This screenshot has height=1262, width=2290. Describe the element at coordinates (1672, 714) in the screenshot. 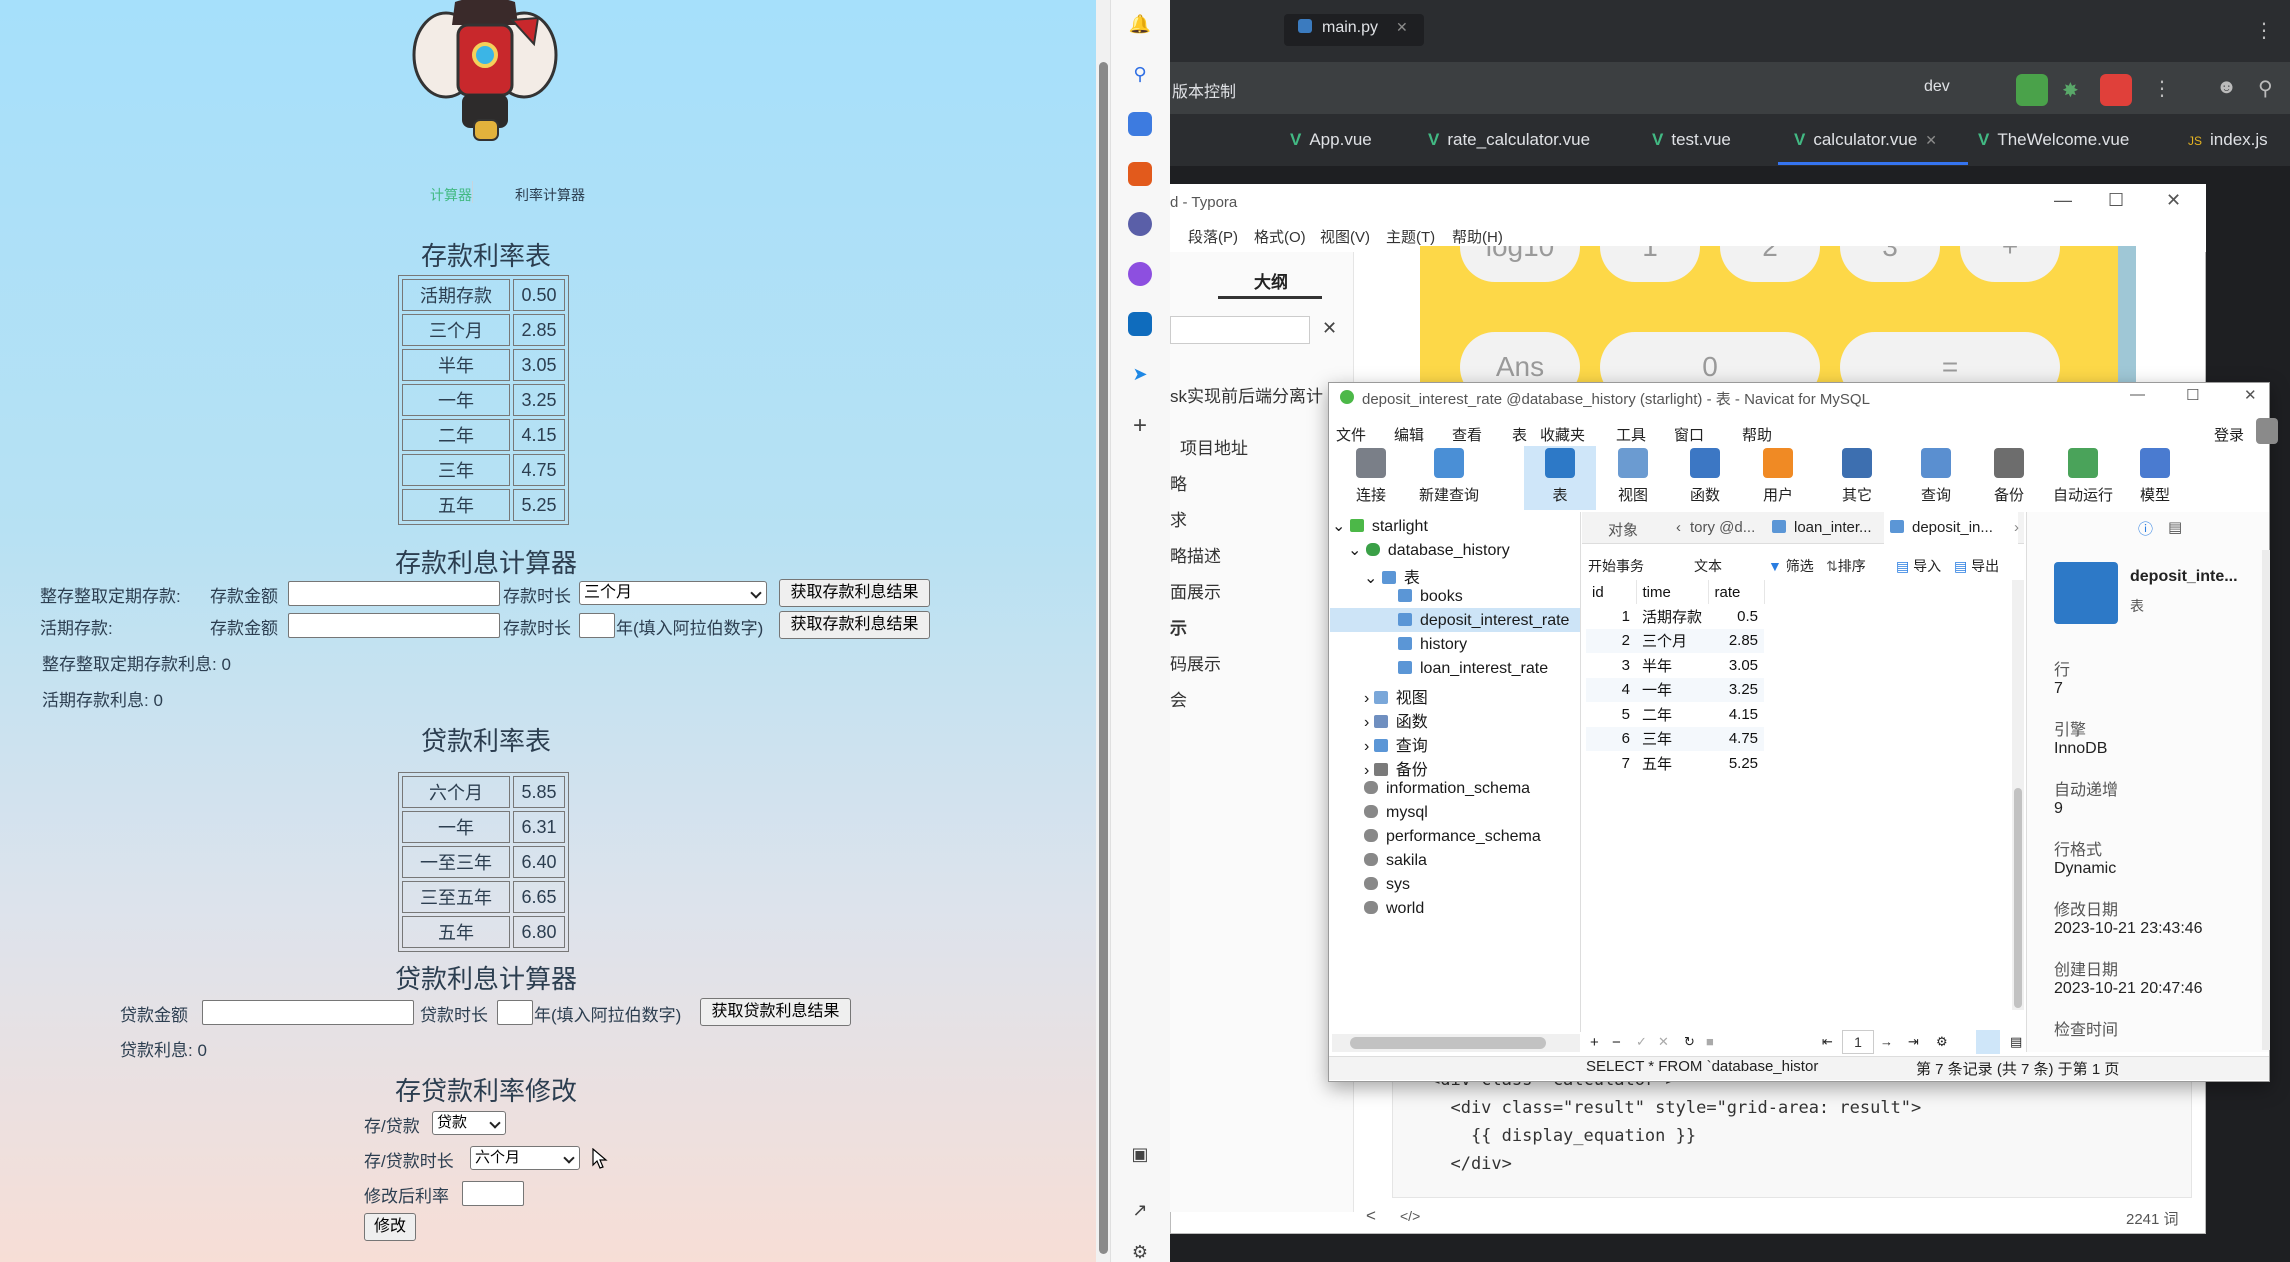

I see `grid-cell: 二年` at that location.